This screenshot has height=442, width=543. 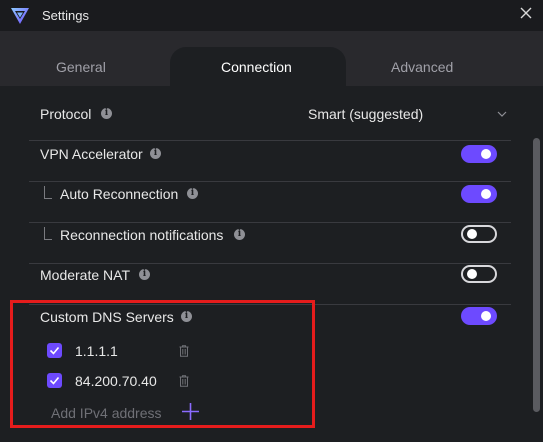 I want to click on scrollbar-thumb, so click(x=536, y=275).